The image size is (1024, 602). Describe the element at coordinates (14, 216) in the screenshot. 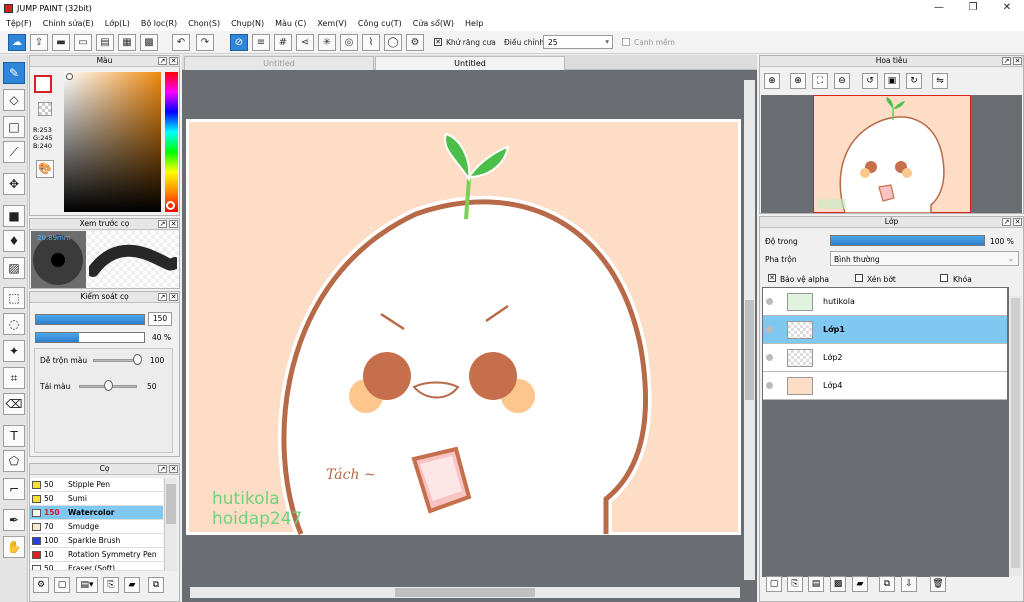

I see `fill-shape-tool-icon: ■` at that location.